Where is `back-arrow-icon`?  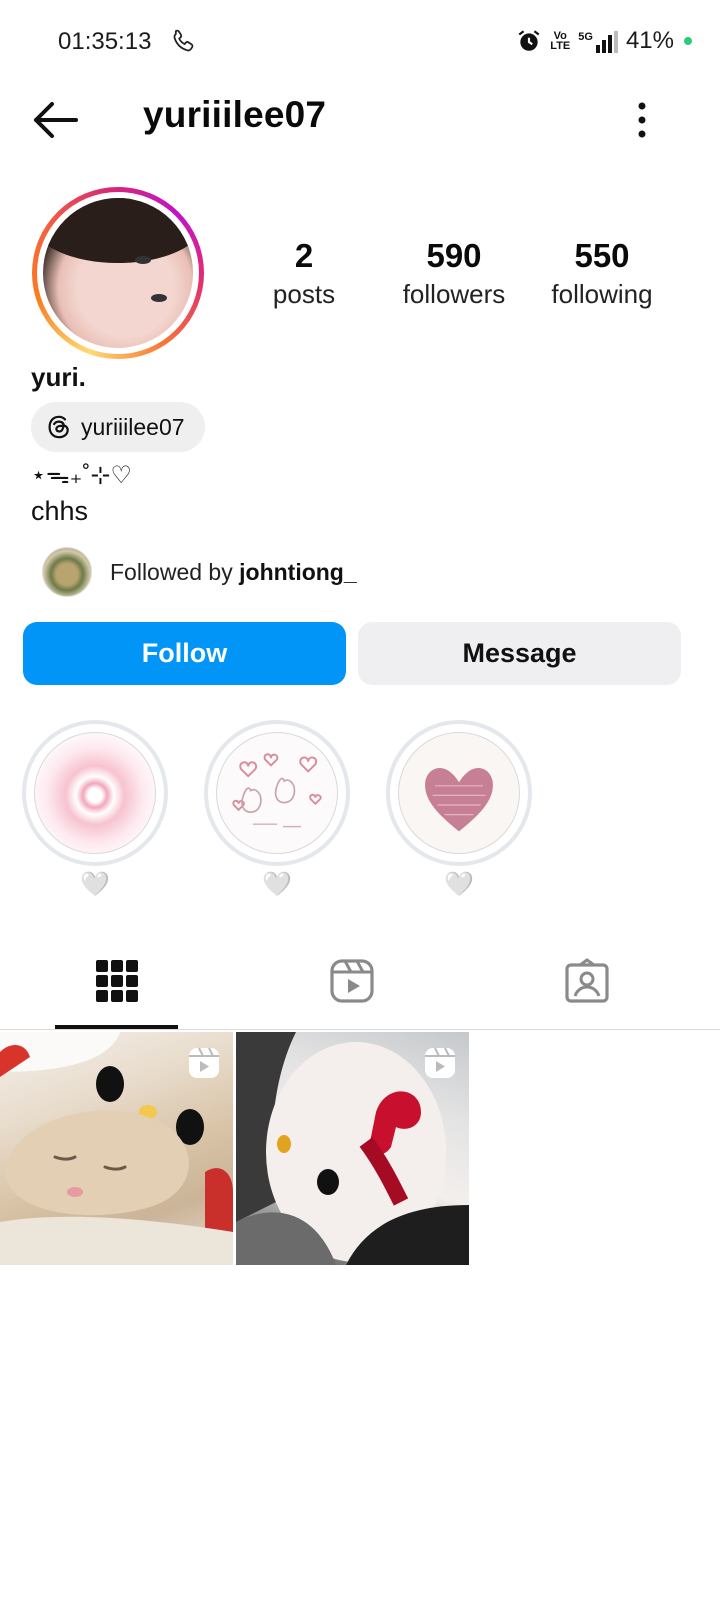 back-arrow-icon is located at coordinates (55, 120).